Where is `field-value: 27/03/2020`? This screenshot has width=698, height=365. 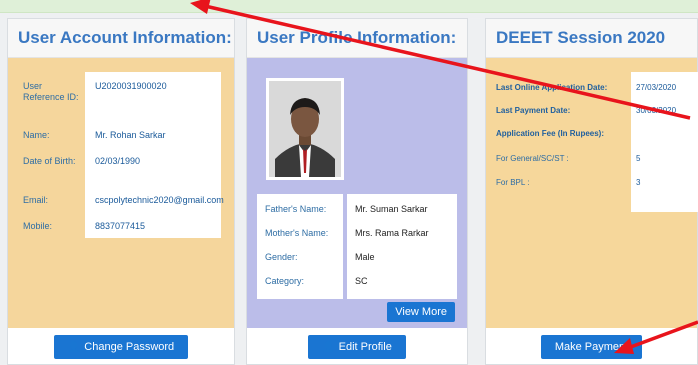 field-value: 27/03/2020 is located at coordinates (656, 87).